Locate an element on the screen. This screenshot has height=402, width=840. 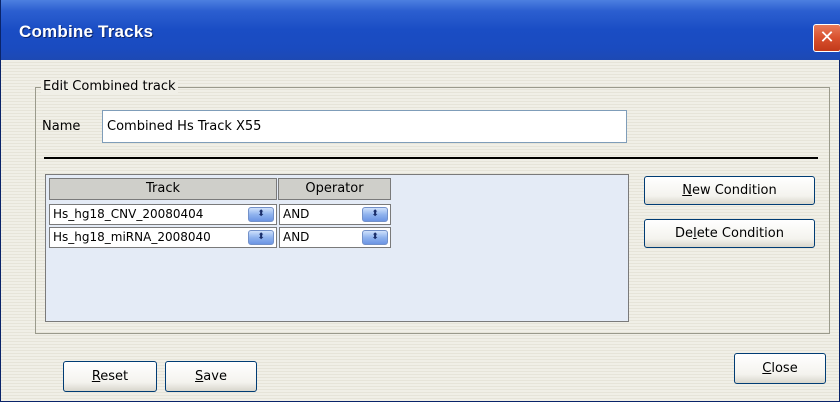
delete-condition-button: Delete Condition is located at coordinates (729, 233).